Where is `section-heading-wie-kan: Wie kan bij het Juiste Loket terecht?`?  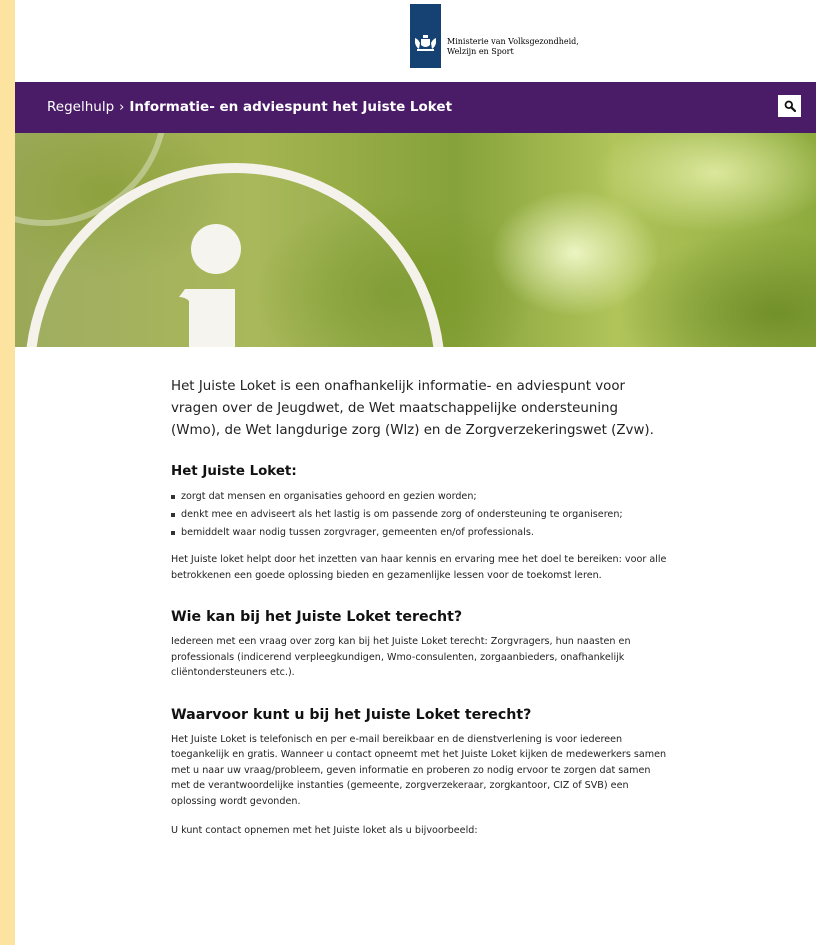 section-heading-wie-kan: Wie kan bij het Juiste Loket terecht? is located at coordinates (317, 617).